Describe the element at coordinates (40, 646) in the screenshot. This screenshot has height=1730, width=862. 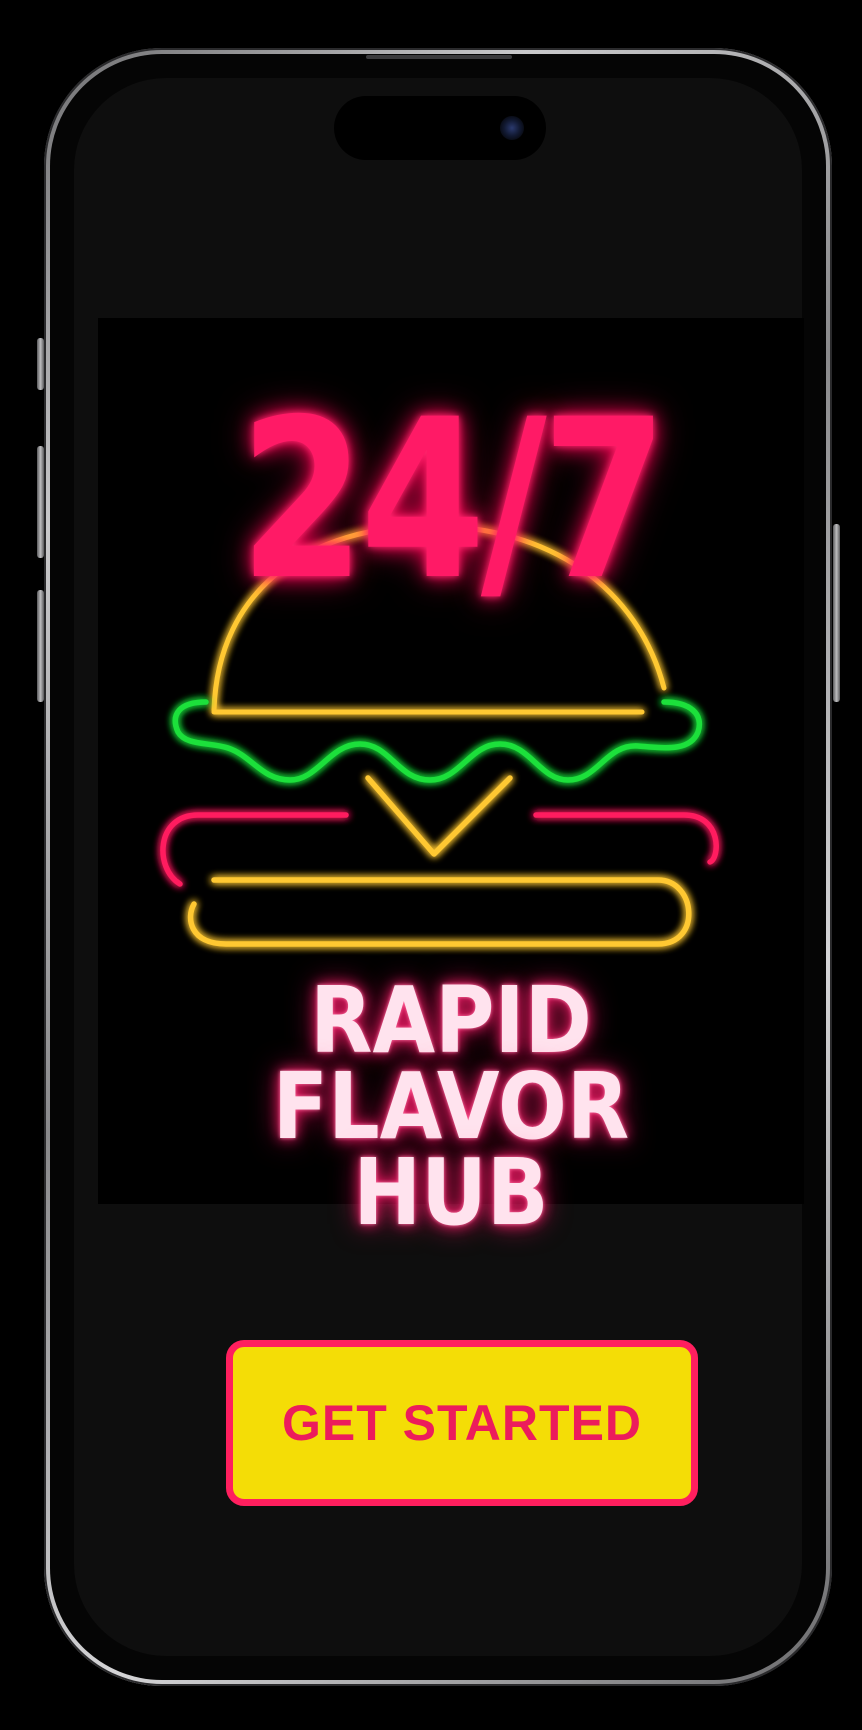
I see `volume-down-button` at that location.